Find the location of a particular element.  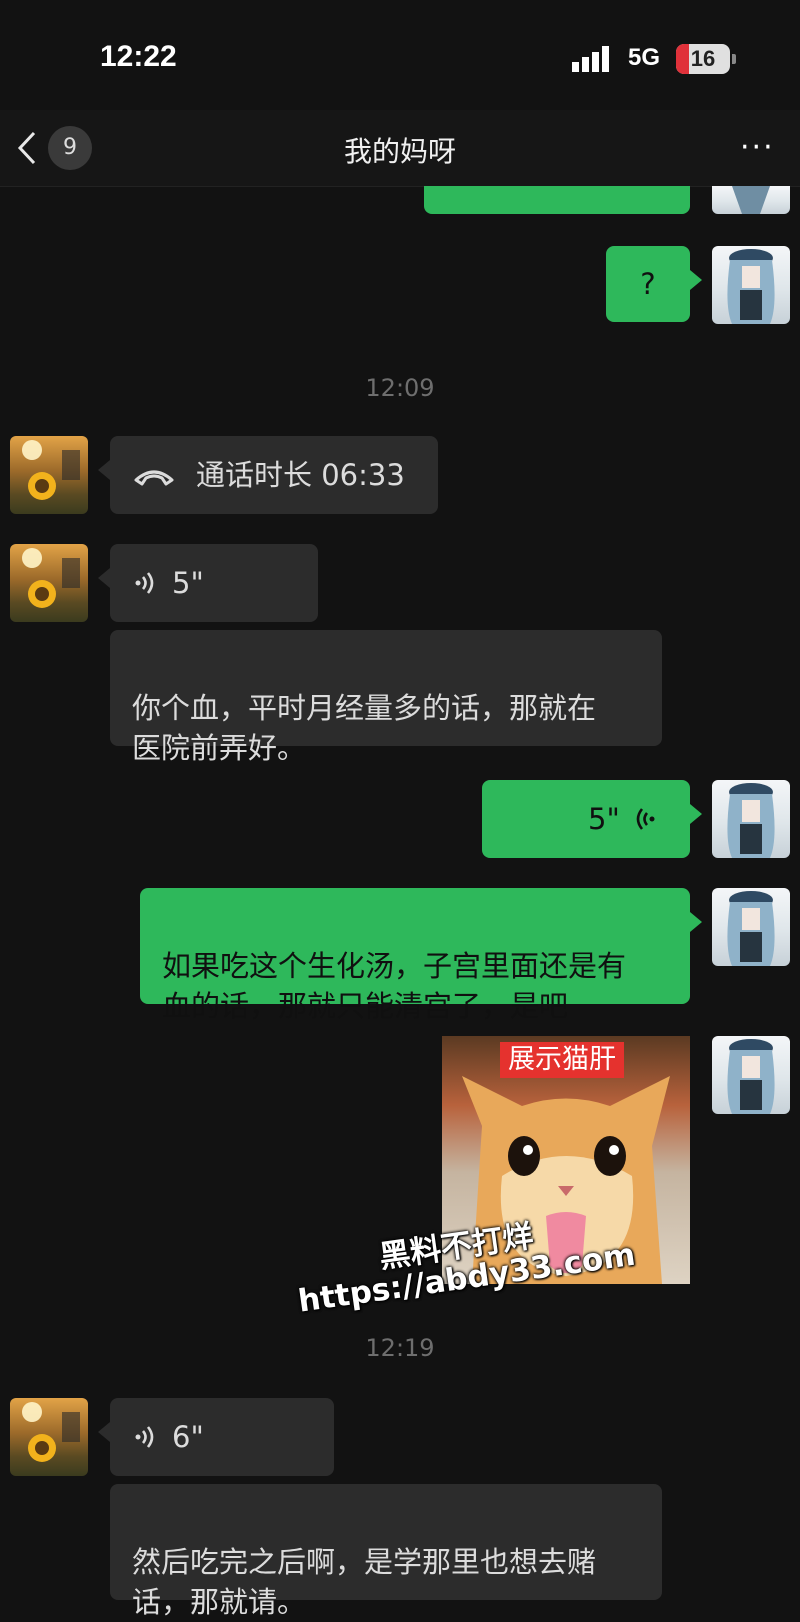

message-bubble: ? is located at coordinates (654, 284).